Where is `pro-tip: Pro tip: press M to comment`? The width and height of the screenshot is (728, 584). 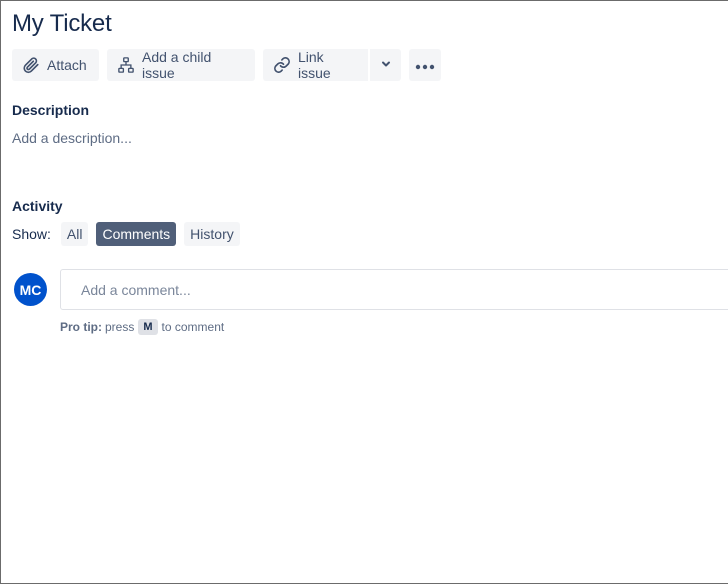
pro-tip: Pro tip: press M to comment is located at coordinates (142, 327).